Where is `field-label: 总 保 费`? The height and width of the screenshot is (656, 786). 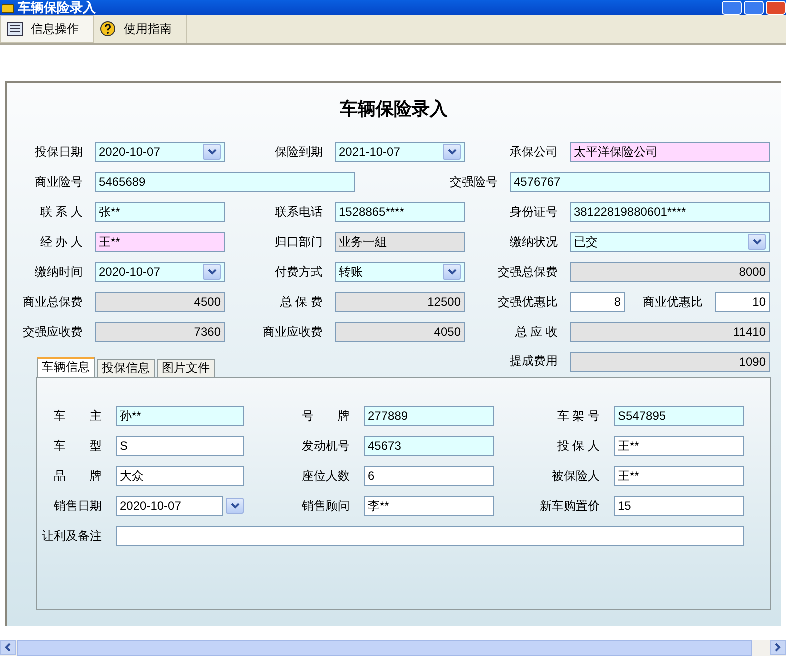 field-label: 总 保 费 is located at coordinates (301, 302).